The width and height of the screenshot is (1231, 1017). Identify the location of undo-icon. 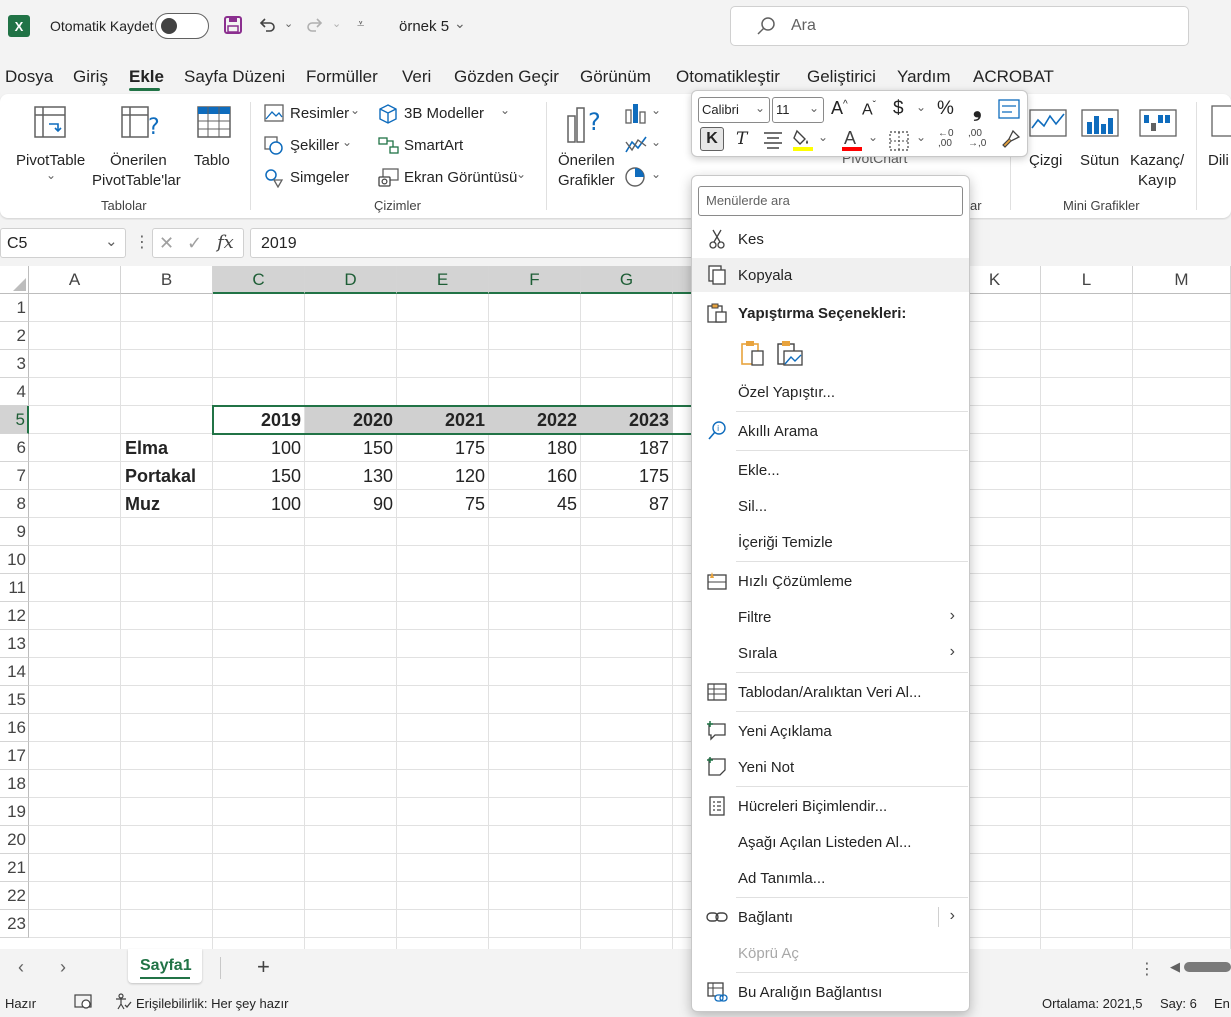
(267, 25).